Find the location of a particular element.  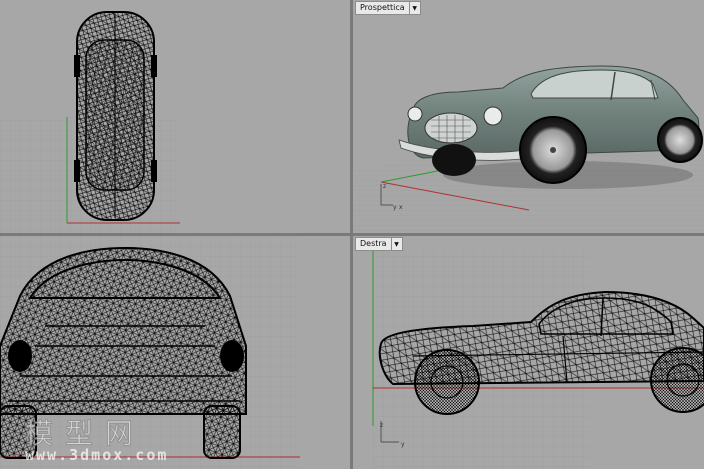

top-view-canvas is located at coordinates (90, 122).